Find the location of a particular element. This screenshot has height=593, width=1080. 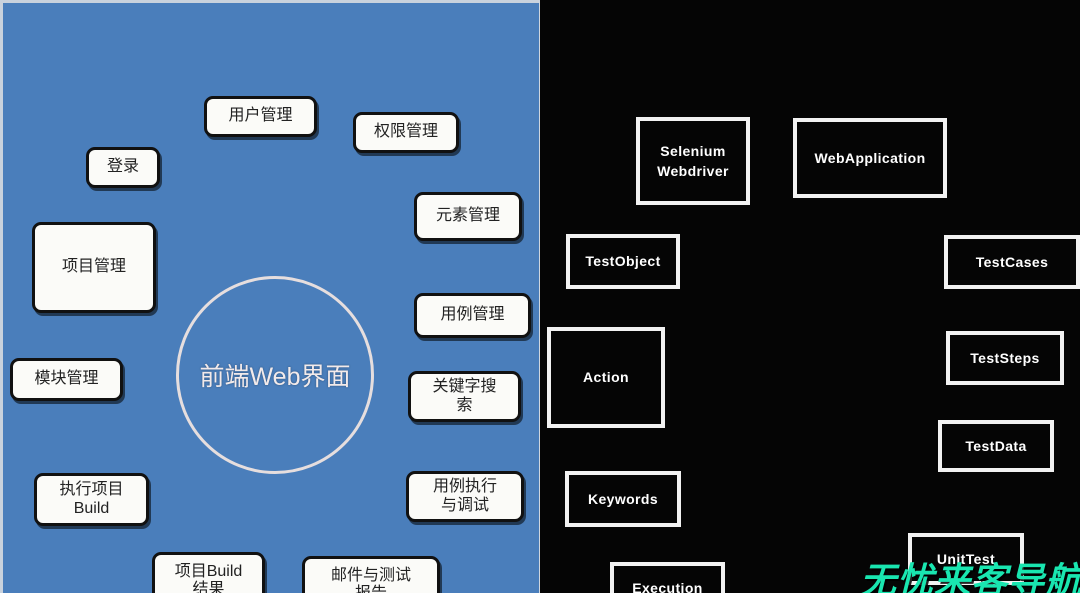

frontend-node-module-management-label: 模块管理 is located at coordinates (66, 379).